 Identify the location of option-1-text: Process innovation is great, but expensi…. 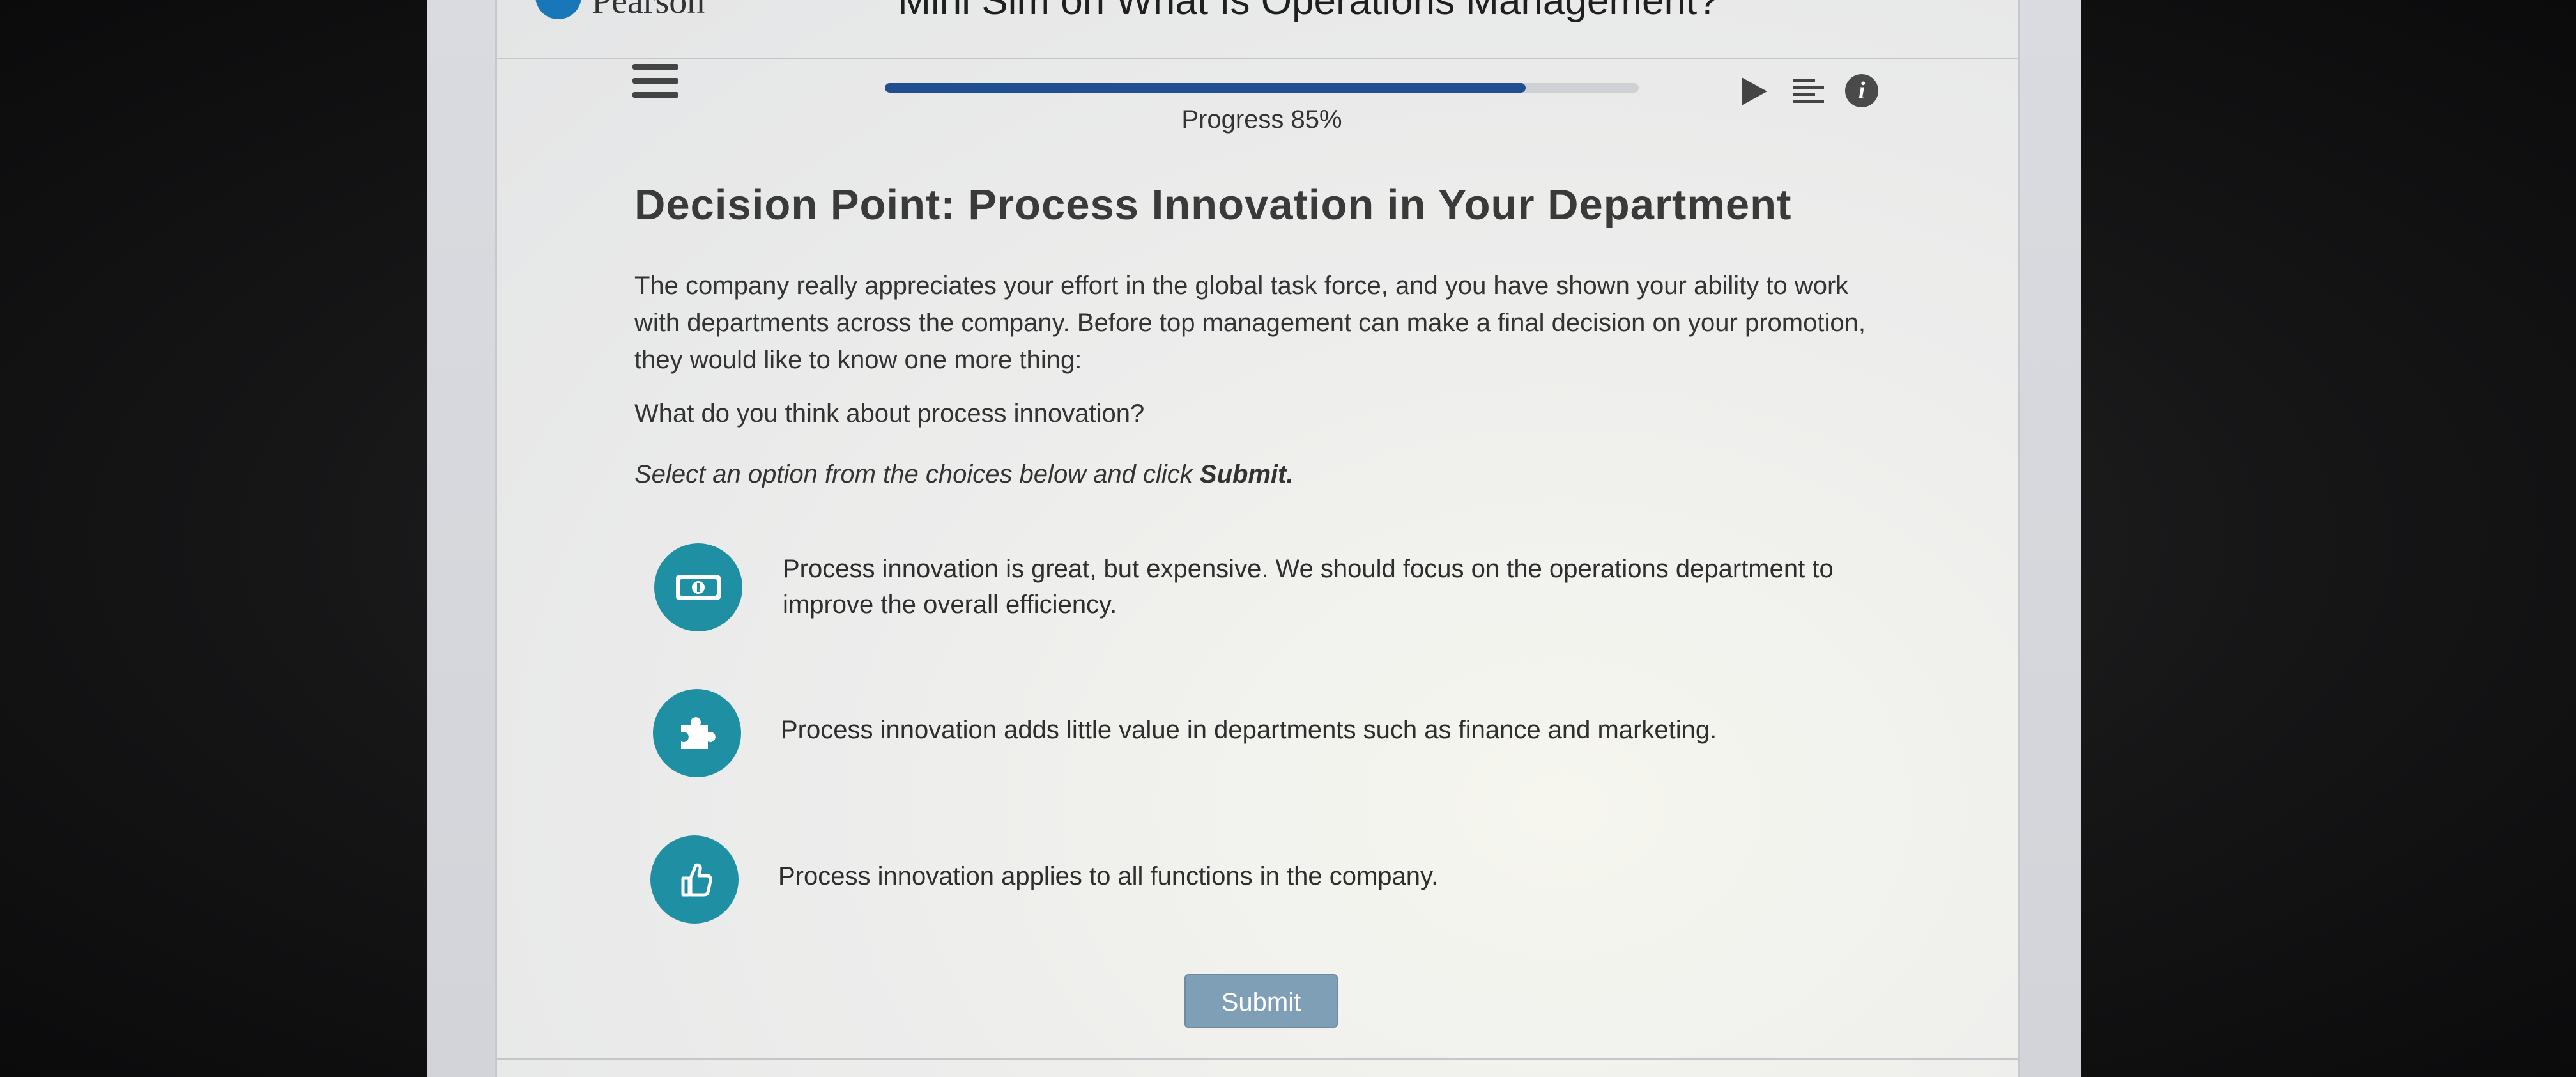
(1308, 587).